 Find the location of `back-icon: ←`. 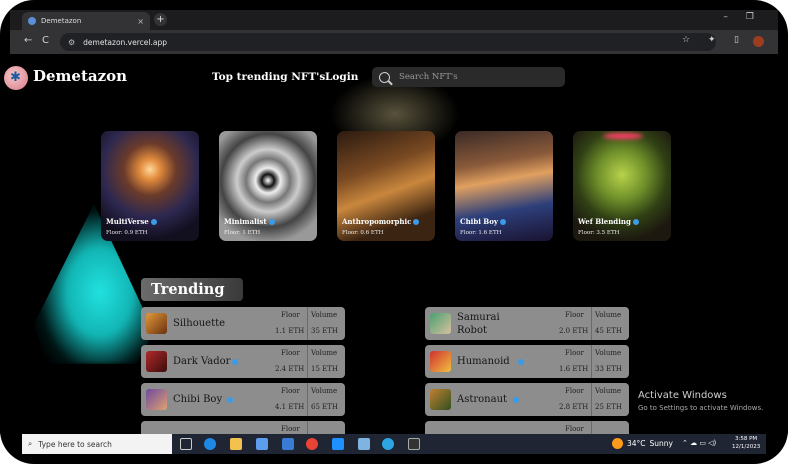

back-icon: ← is located at coordinates (28, 40).